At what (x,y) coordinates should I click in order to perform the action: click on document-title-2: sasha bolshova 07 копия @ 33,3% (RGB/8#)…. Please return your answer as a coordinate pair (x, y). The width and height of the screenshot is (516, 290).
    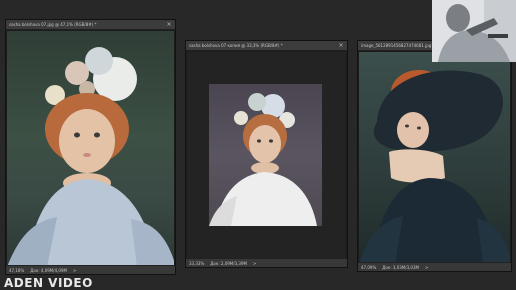
    Looking at the image, I should click on (236, 45).